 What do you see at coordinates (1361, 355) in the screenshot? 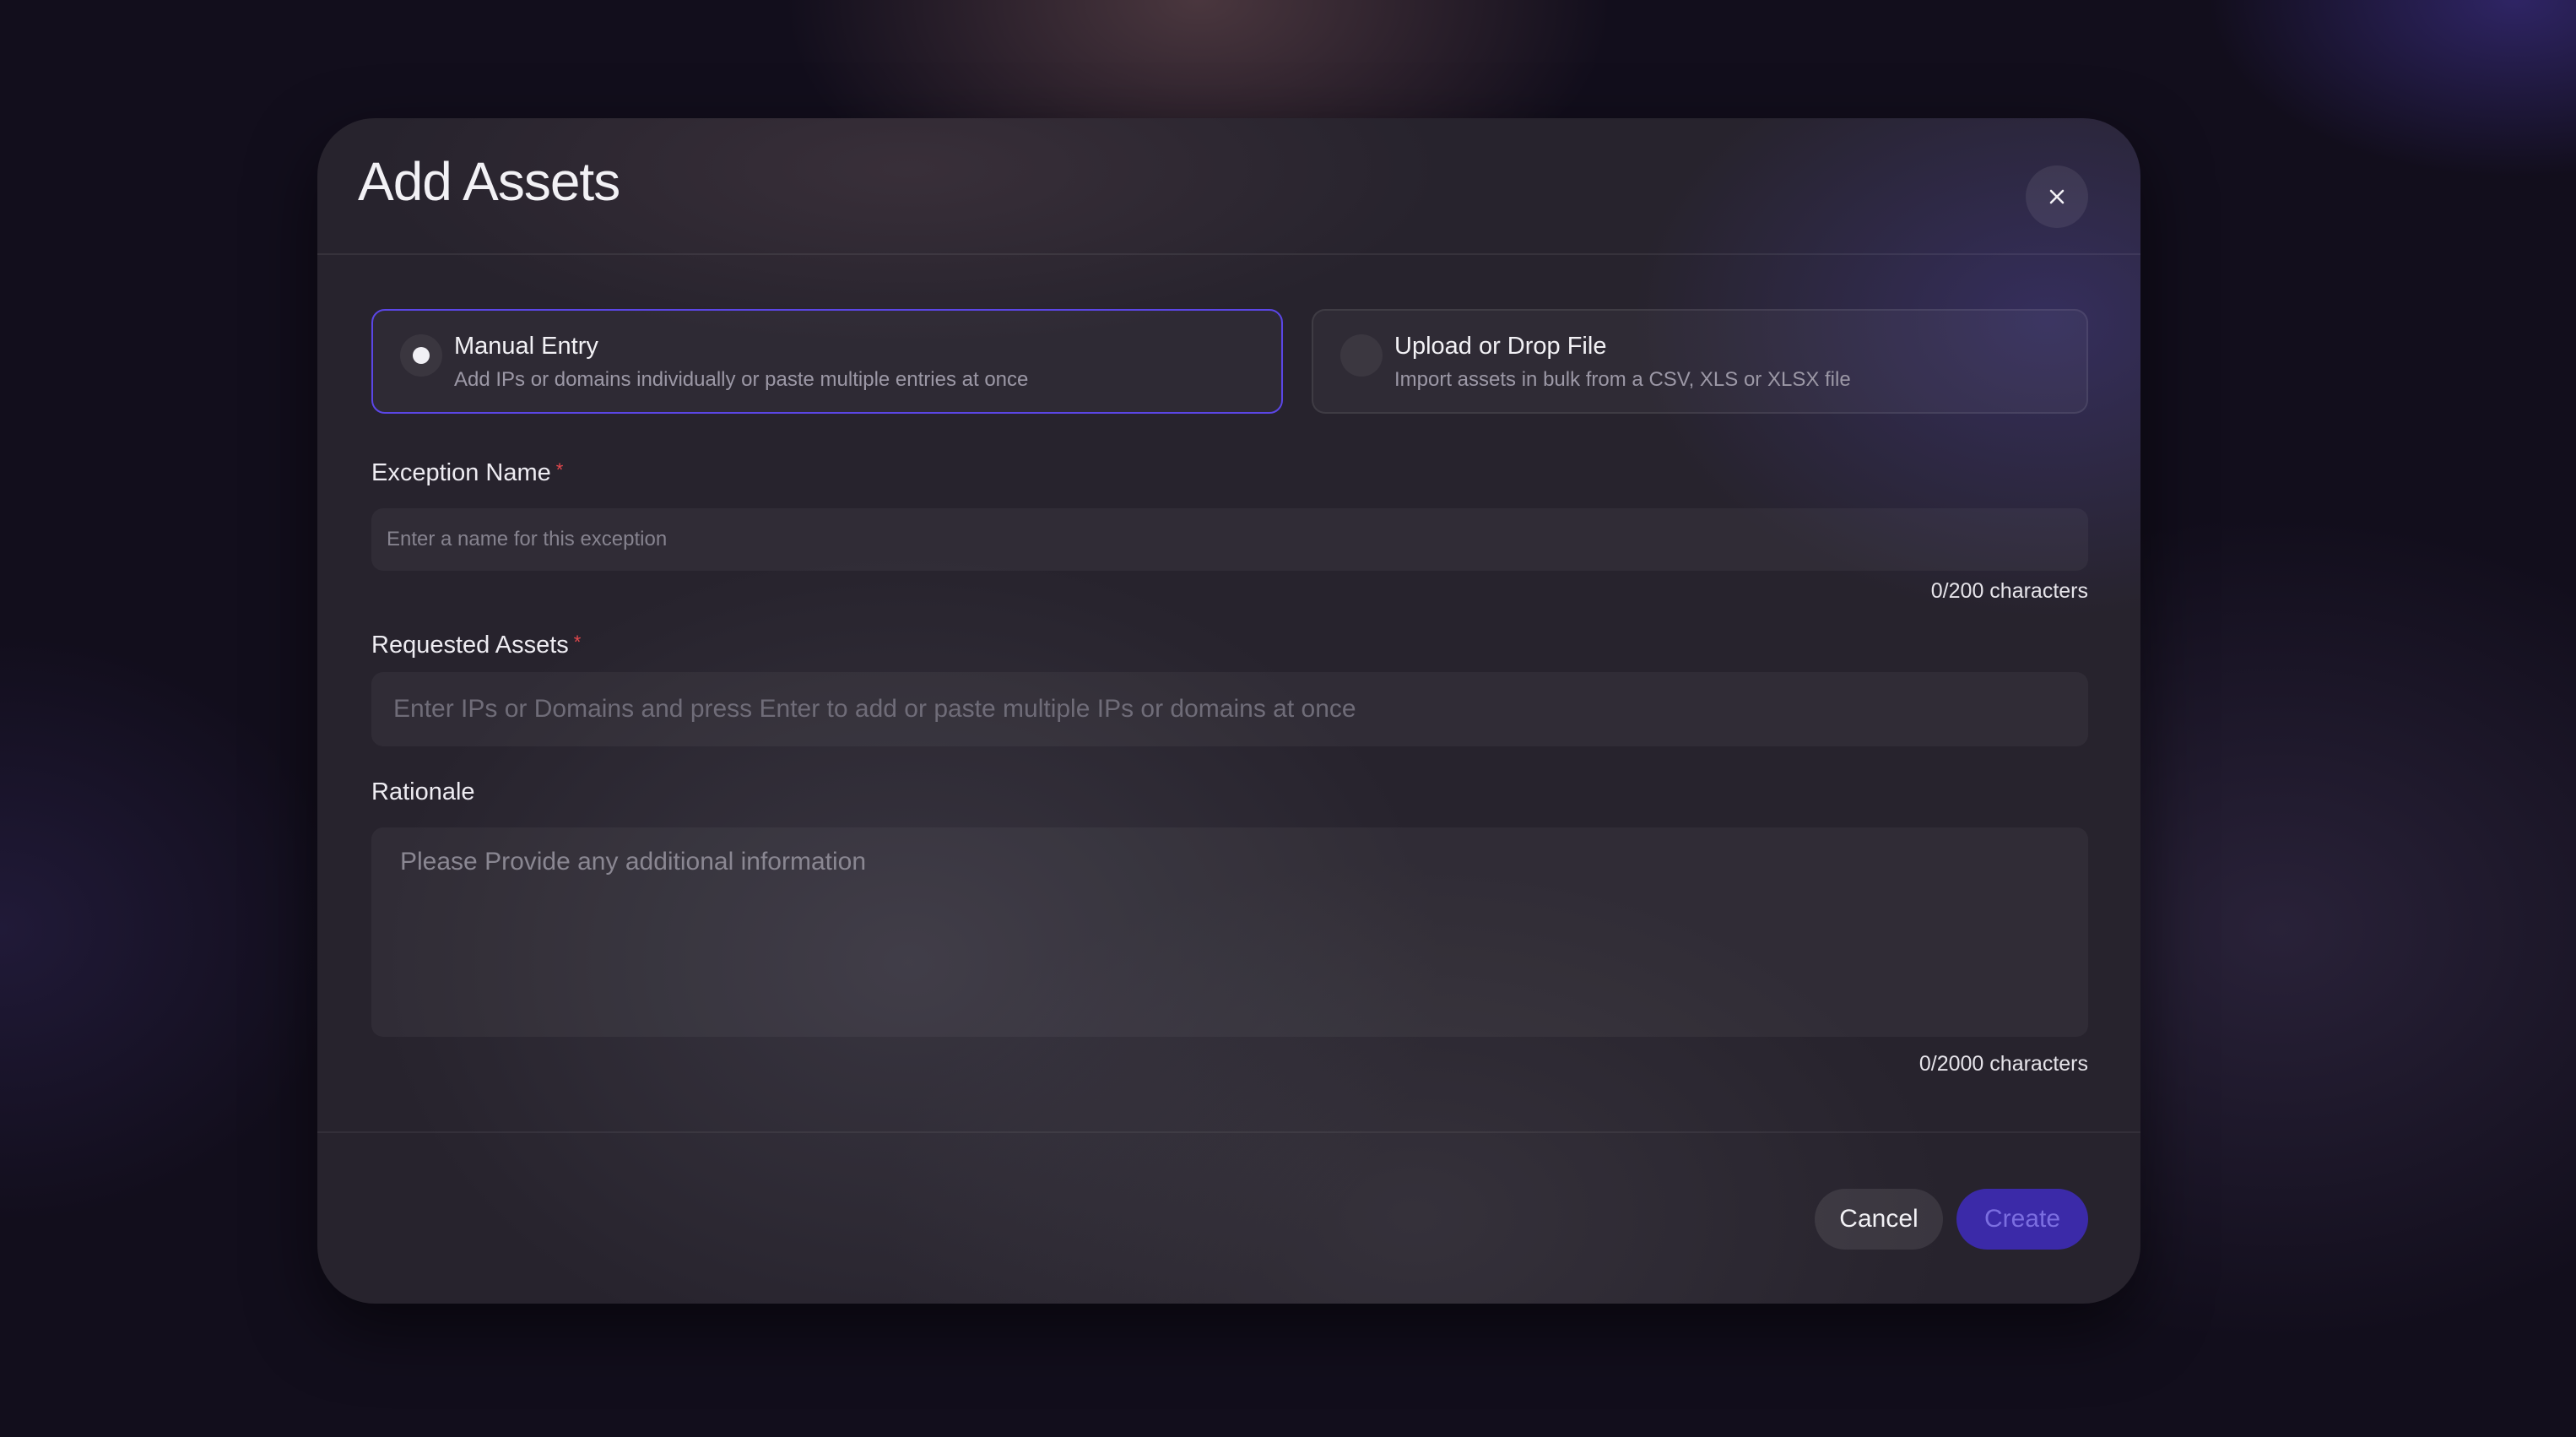
I see `upload-file-radio` at bounding box center [1361, 355].